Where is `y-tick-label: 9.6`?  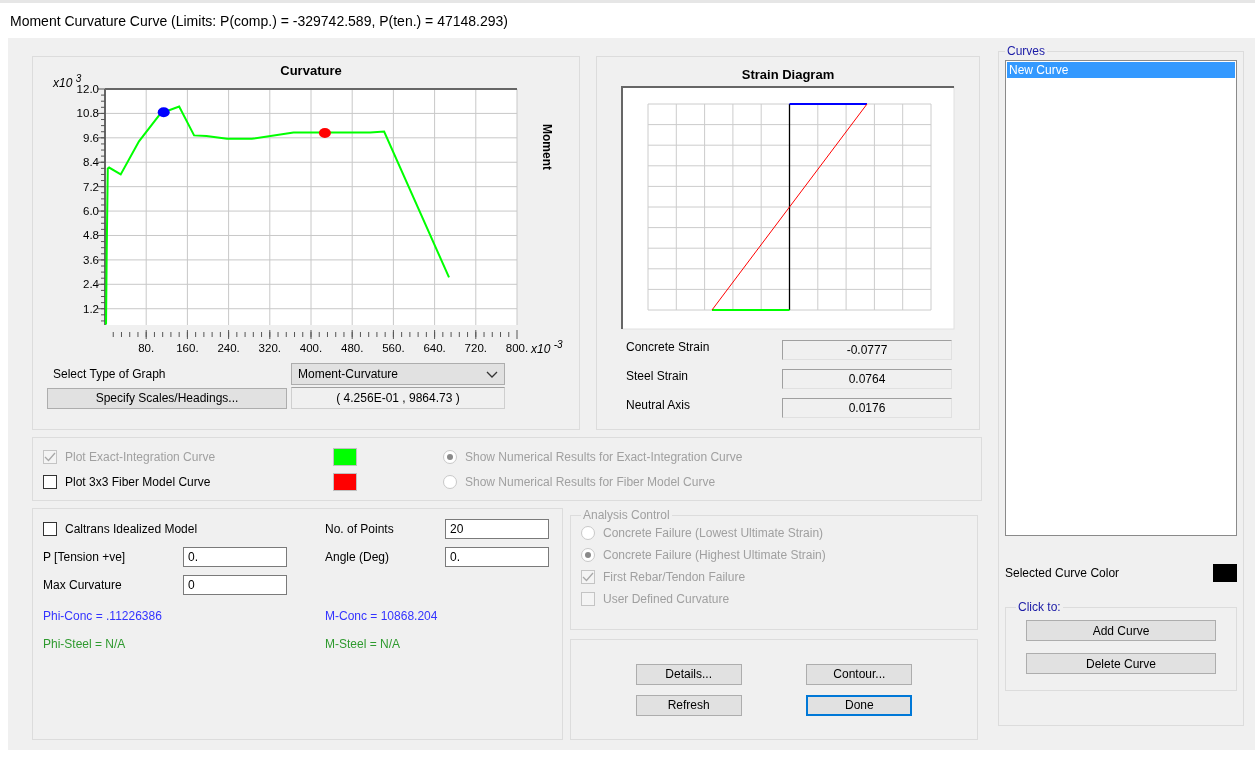
y-tick-label: 9.6 is located at coordinates (91, 137).